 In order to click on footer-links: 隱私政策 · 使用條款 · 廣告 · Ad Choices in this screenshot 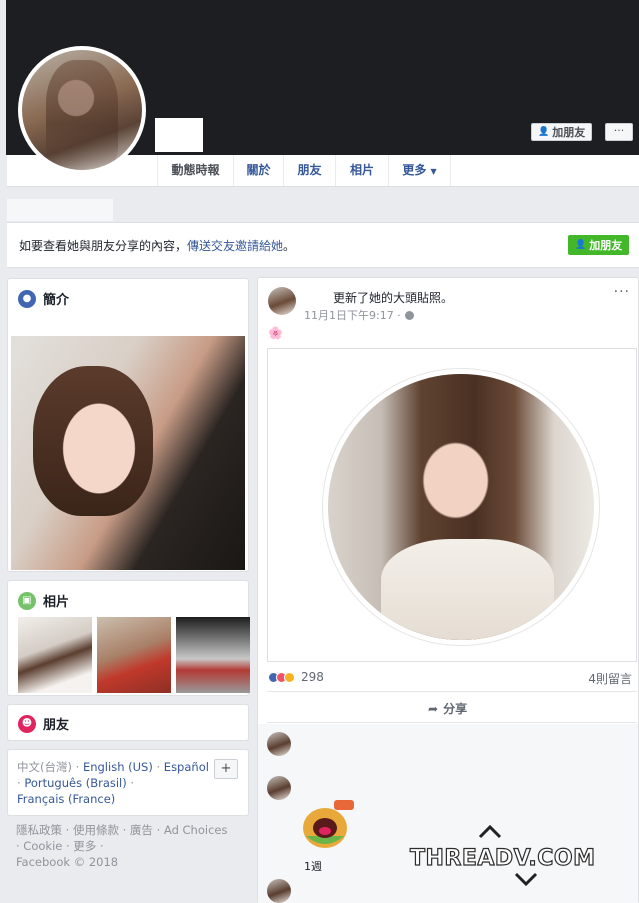, I will do `click(133, 830)`.